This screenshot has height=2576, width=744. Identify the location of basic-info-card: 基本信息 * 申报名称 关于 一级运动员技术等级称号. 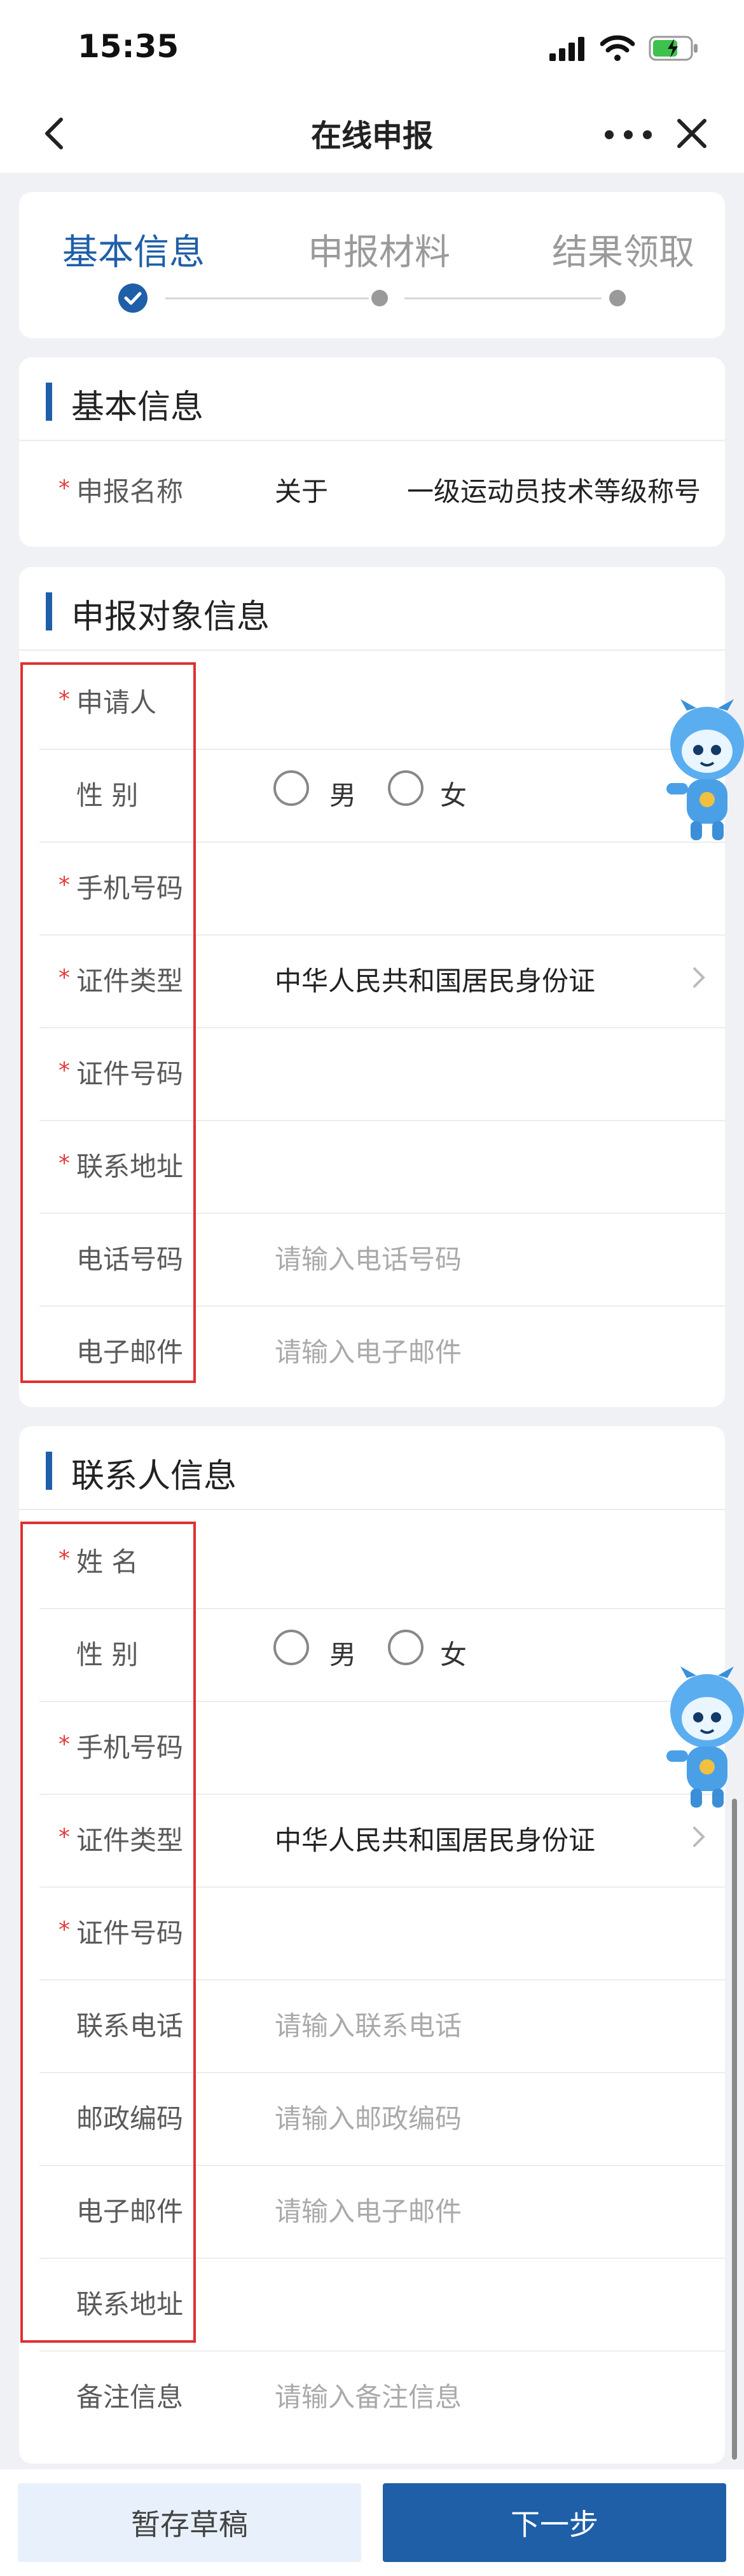
(372, 452).